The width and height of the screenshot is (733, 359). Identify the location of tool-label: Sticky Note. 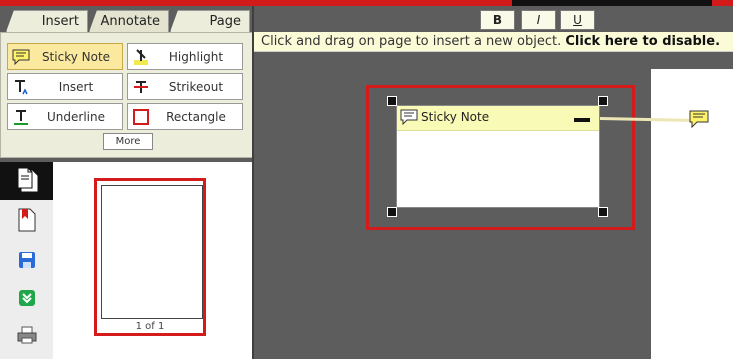
(76, 57).